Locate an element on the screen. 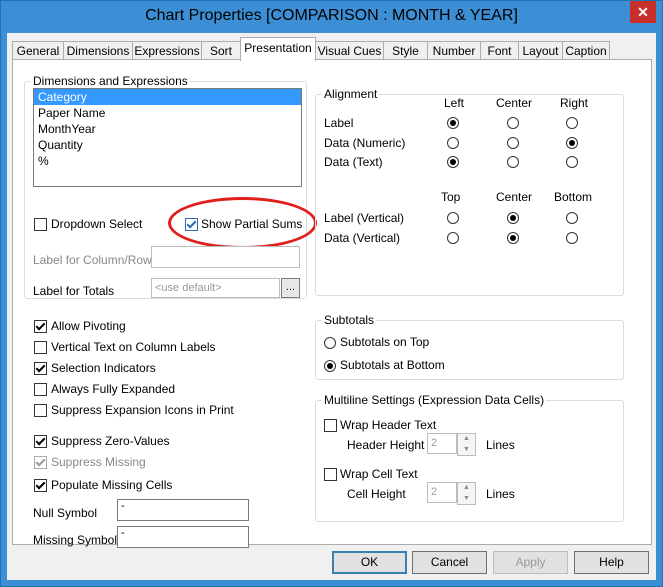 Image resolution: width=663 pixels, height=587 pixels. header-height-unit: Lines is located at coordinates (500, 445).